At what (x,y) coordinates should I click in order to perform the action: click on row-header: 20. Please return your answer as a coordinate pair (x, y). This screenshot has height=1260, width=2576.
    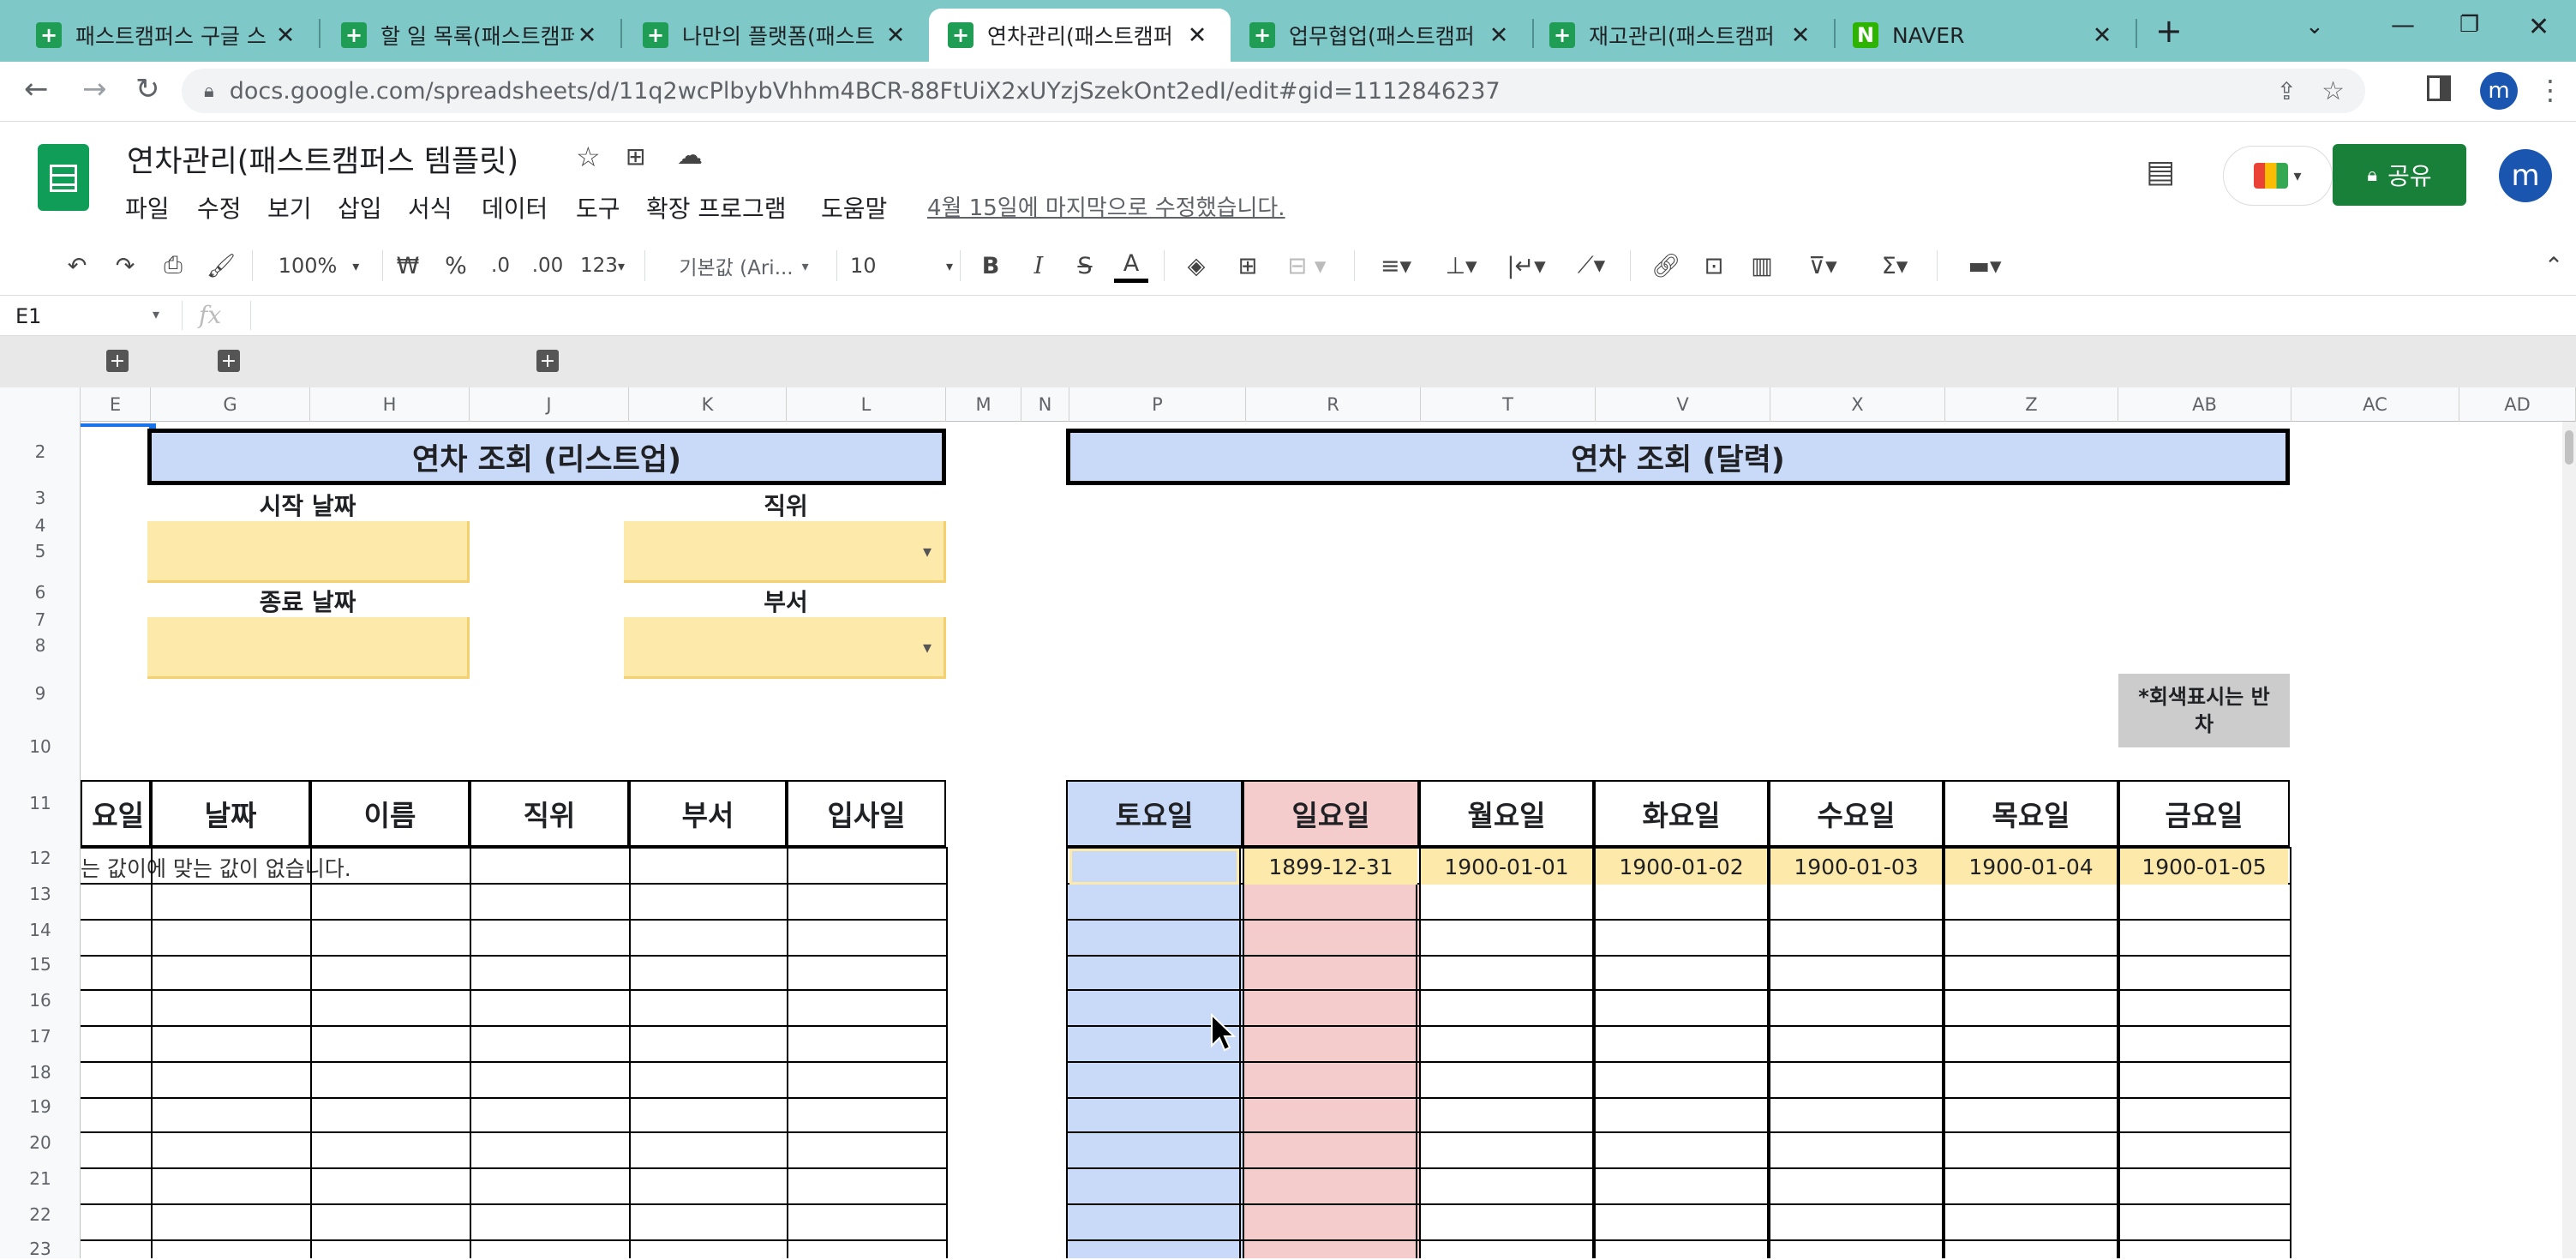
    Looking at the image, I should click on (40, 1142).